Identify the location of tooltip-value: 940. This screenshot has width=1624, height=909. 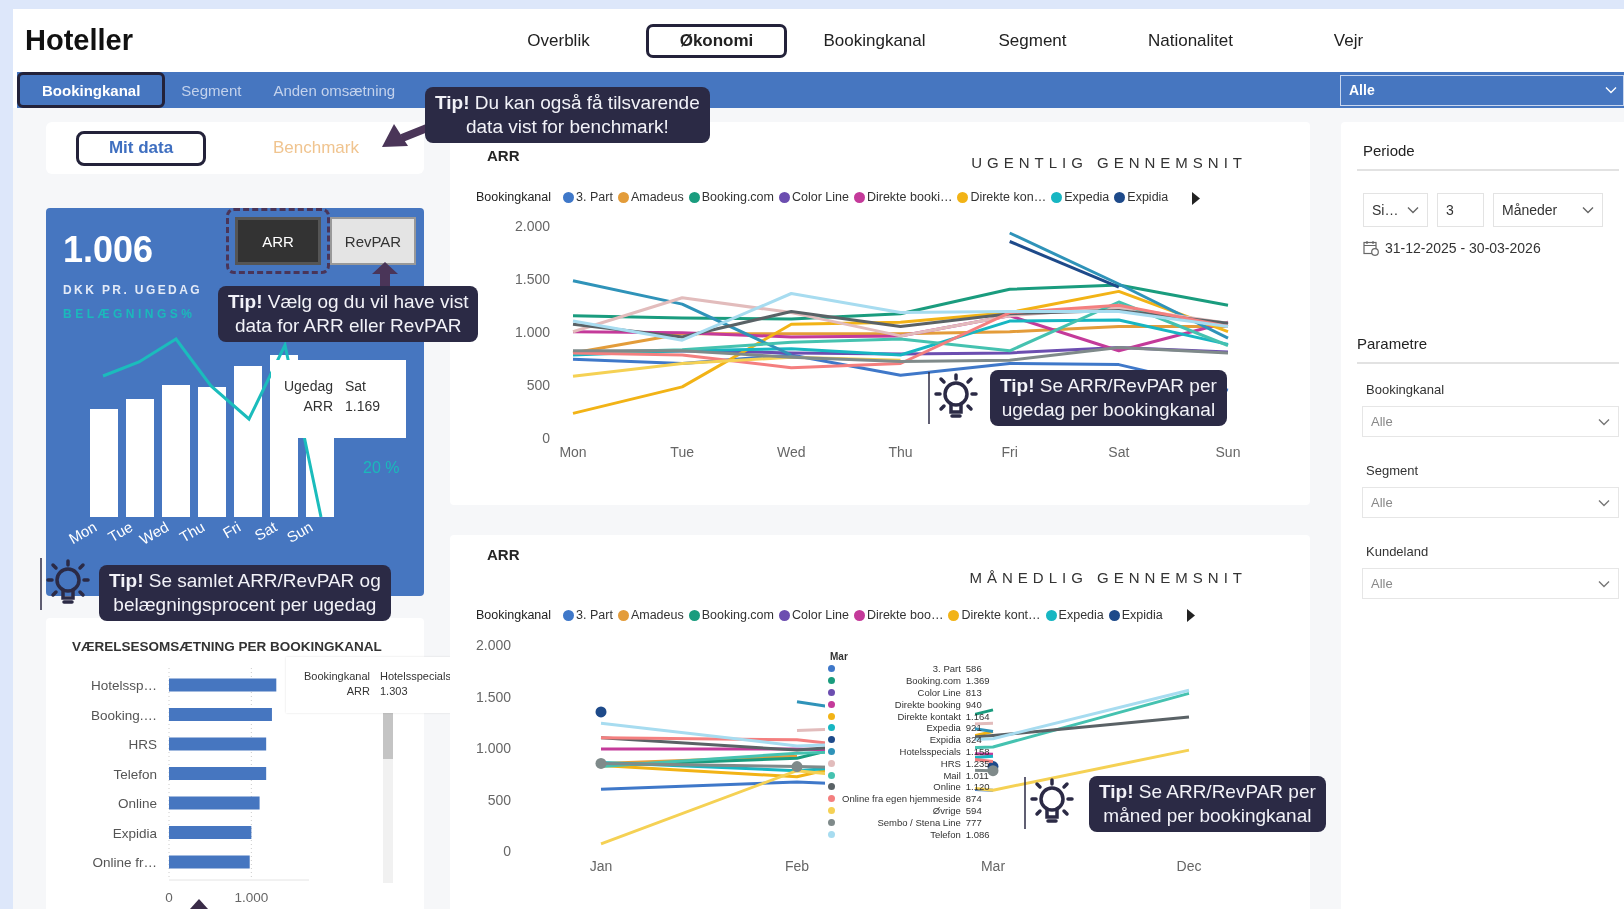
(974, 704).